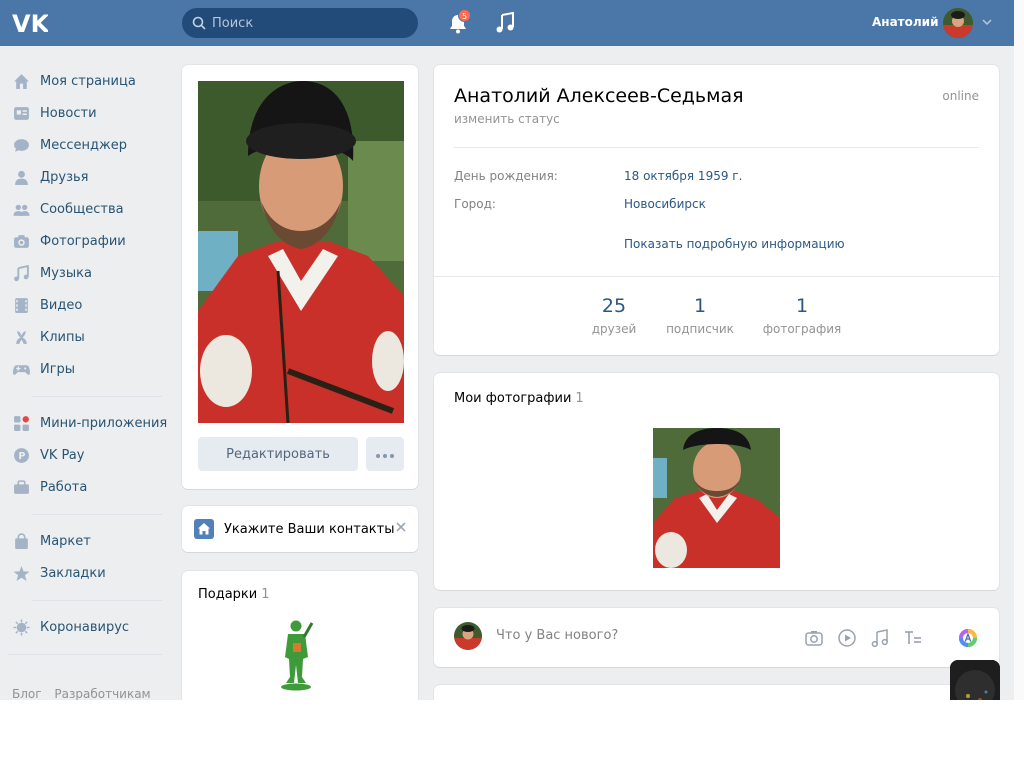 The image size is (1024, 767). Describe the element at coordinates (716, 498) in the screenshot. I see `photo-thumbnail` at that location.